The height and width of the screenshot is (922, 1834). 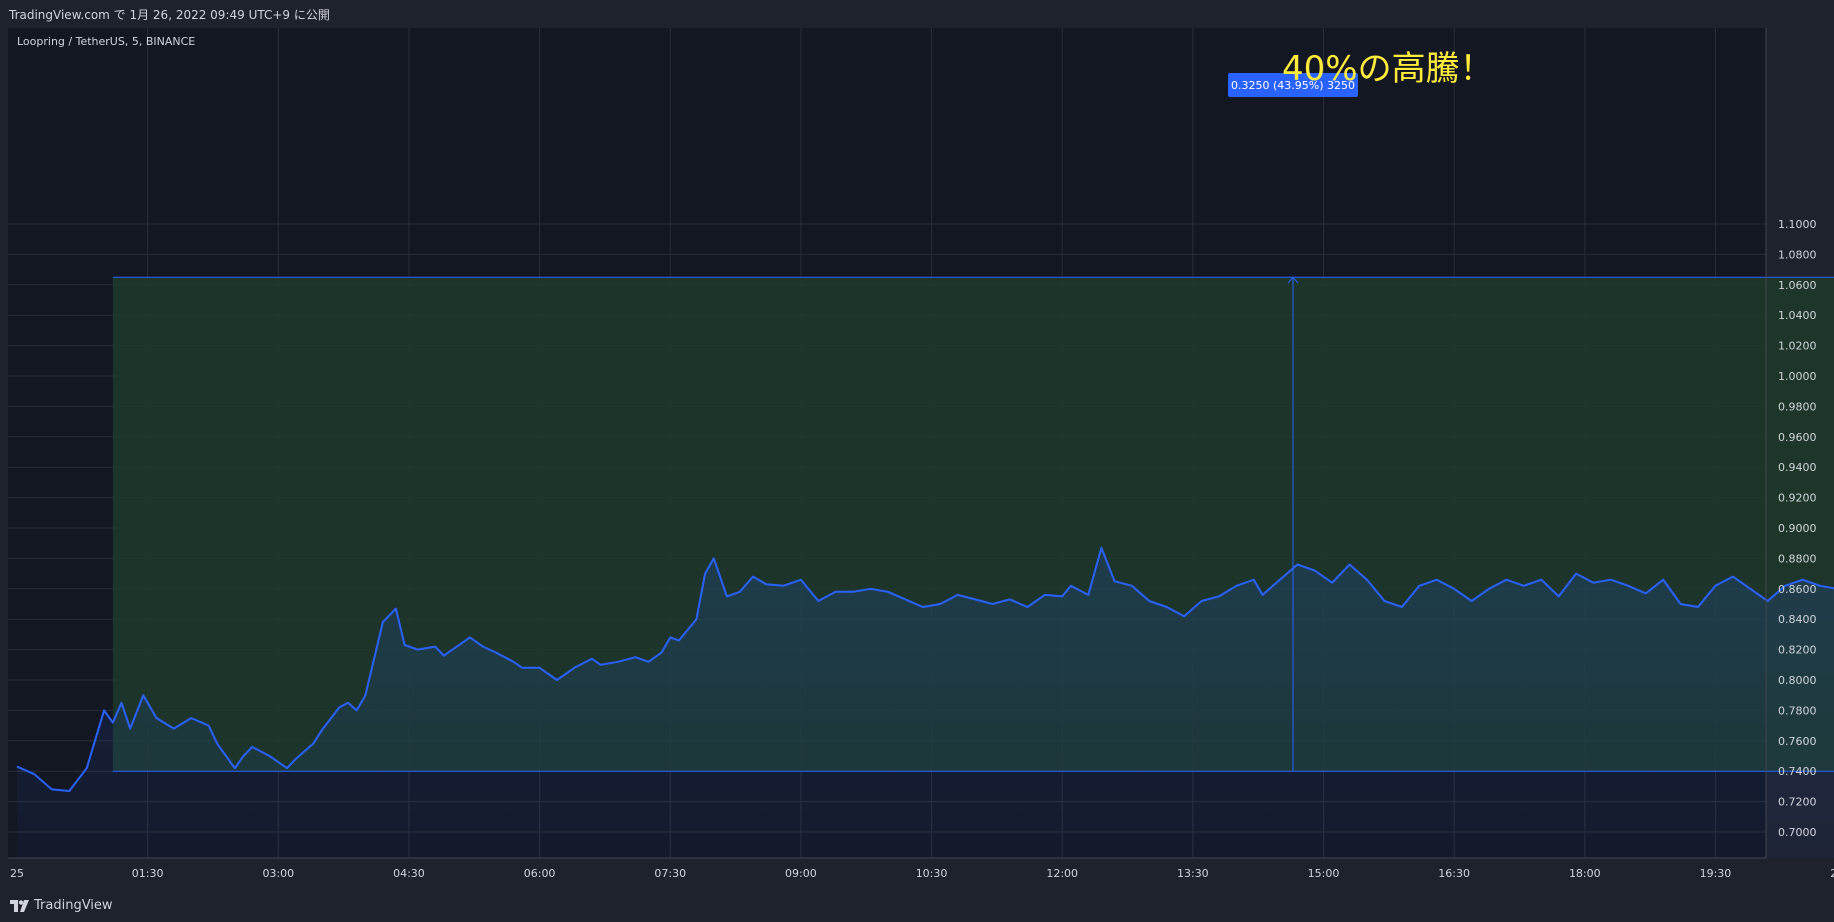 I want to click on x-tick-label: 10:30, so click(x=932, y=873).